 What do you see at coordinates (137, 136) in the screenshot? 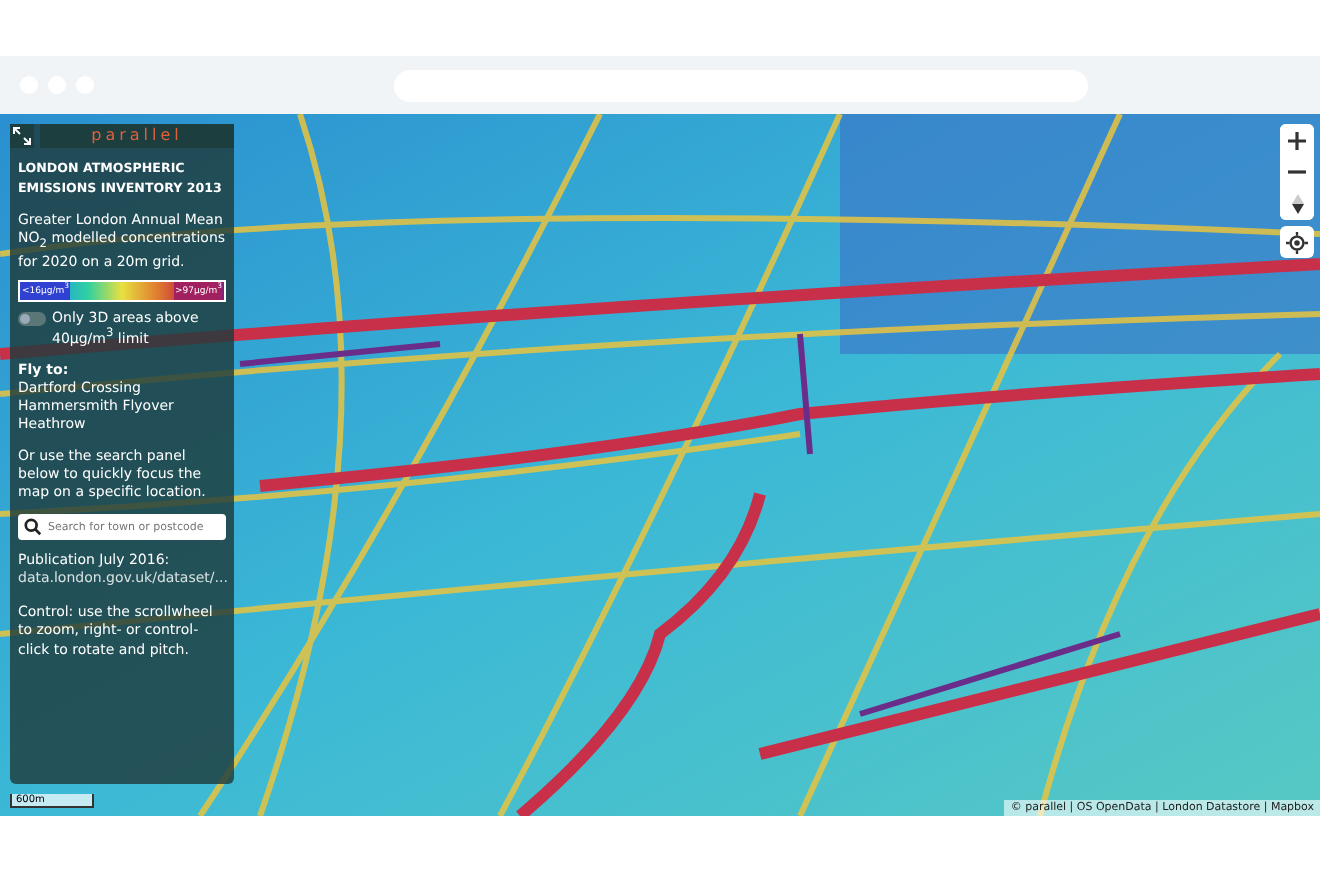
I see `logo: parallel` at bounding box center [137, 136].